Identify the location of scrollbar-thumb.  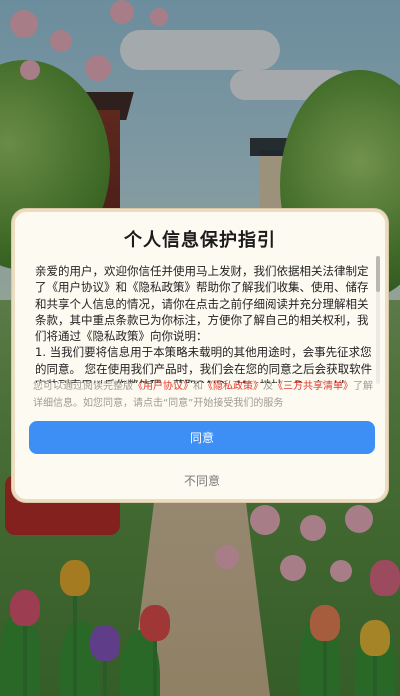
(378, 274).